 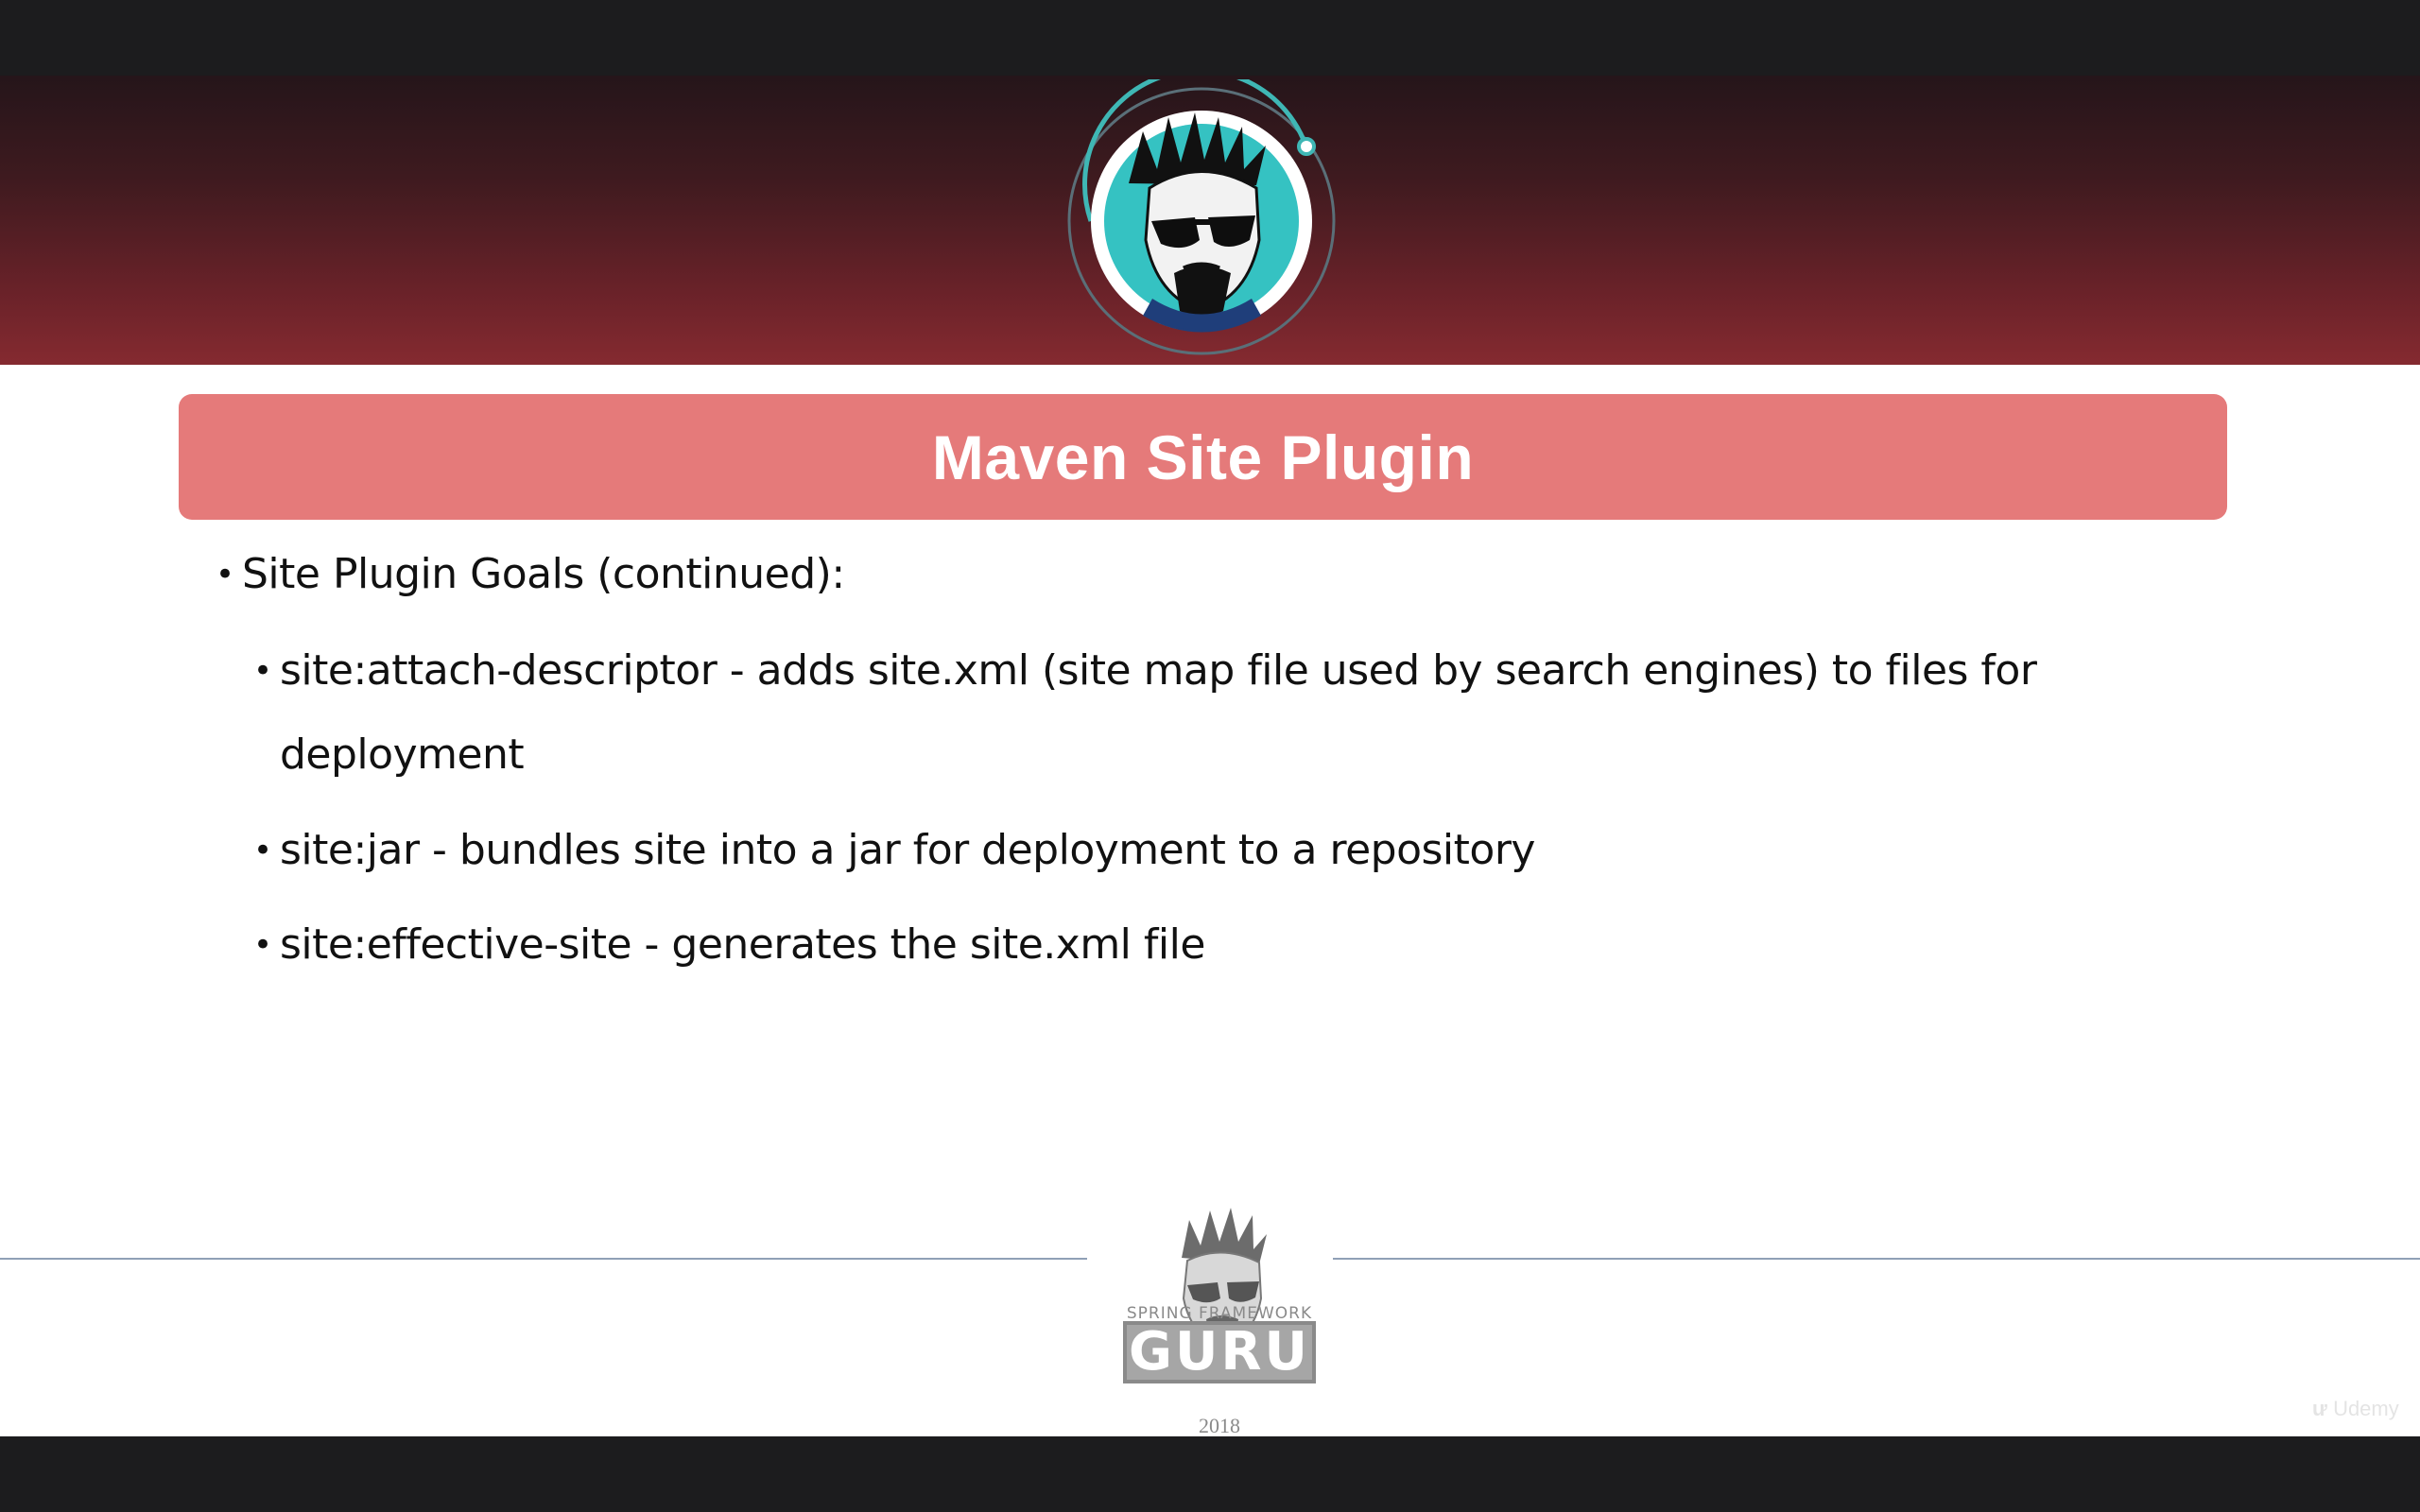 I want to click on slide-title-bar: Maven Site Plugin, so click(x=1203, y=457).